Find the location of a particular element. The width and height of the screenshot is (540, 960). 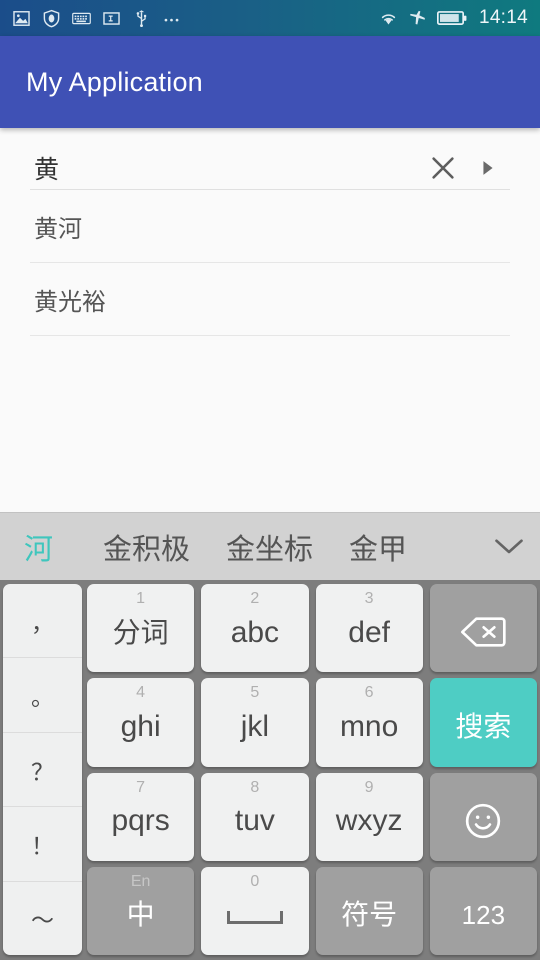

key-number-label: 1 is located at coordinates (141, 598).